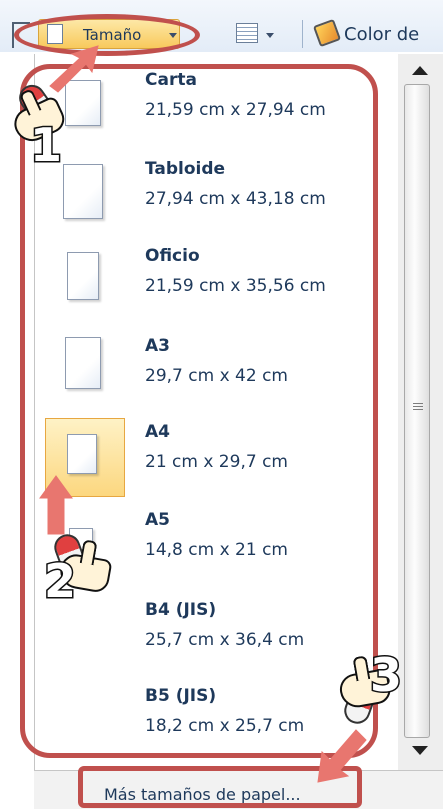 This screenshot has width=443, height=809. What do you see at coordinates (56, 505) in the screenshot?
I see `arrow-step2` at bounding box center [56, 505].